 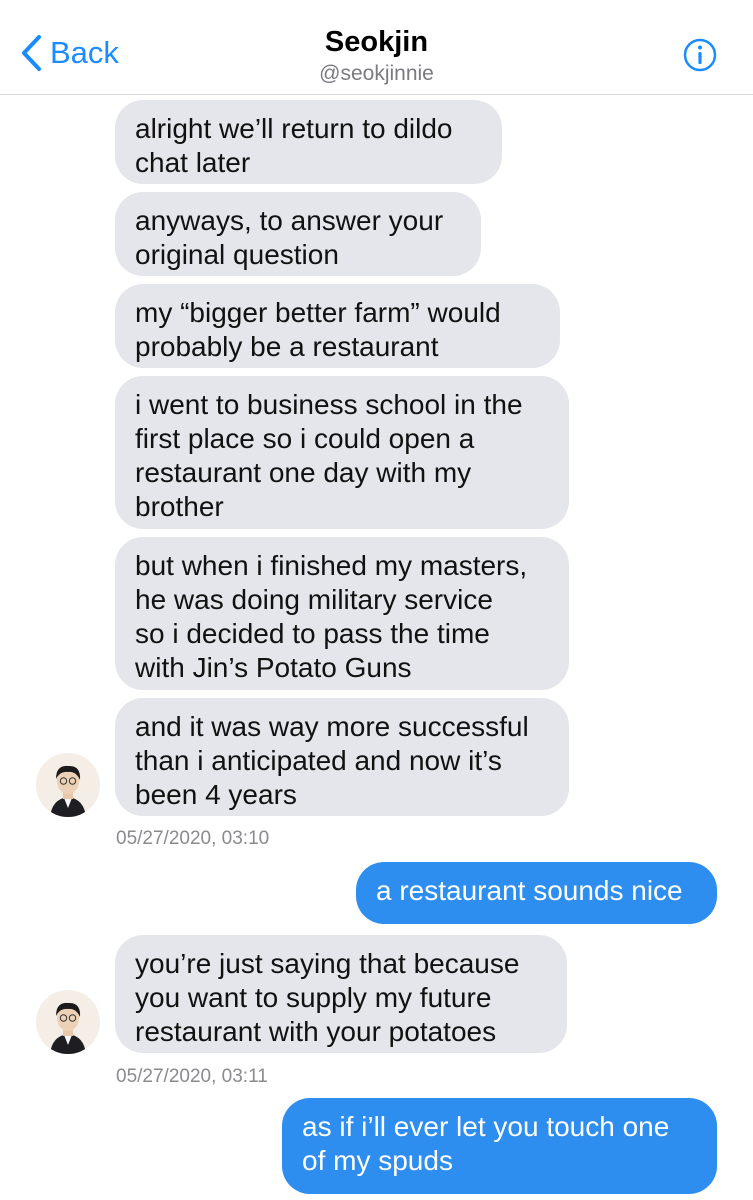 I want to click on contact-handle: @seokjinnie, so click(x=376, y=73).